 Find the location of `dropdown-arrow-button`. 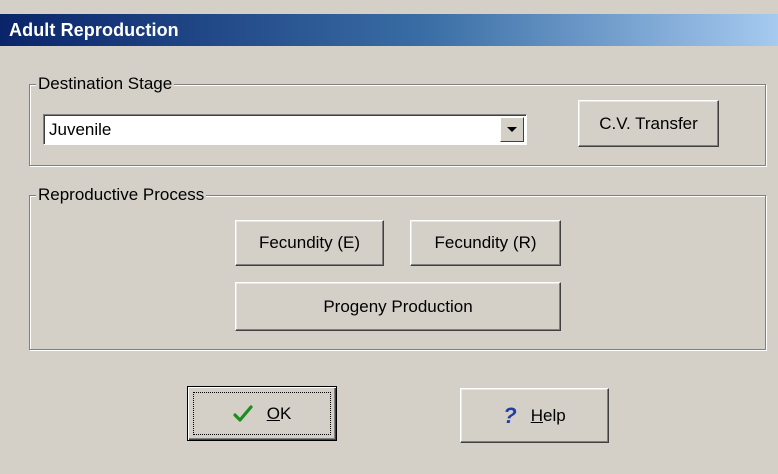

dropdown-arrow-button is located at coordinates (512, 129).